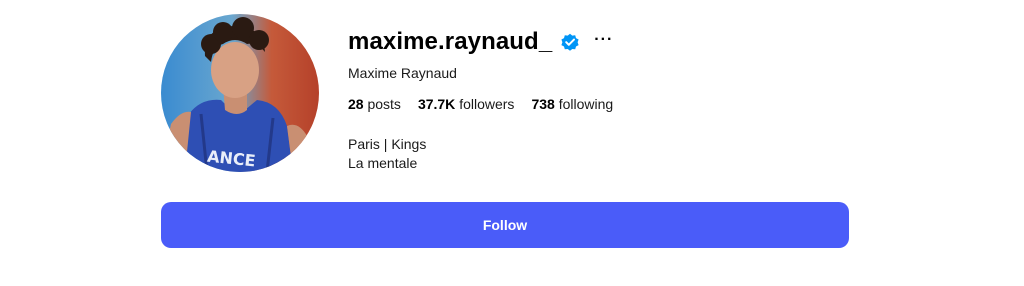 This screenshot has width=1024, height=286. What do you see at coordinates (384, 104) in the screenshot?
I see `posts-label: posts` at bounding box center [384, 104].